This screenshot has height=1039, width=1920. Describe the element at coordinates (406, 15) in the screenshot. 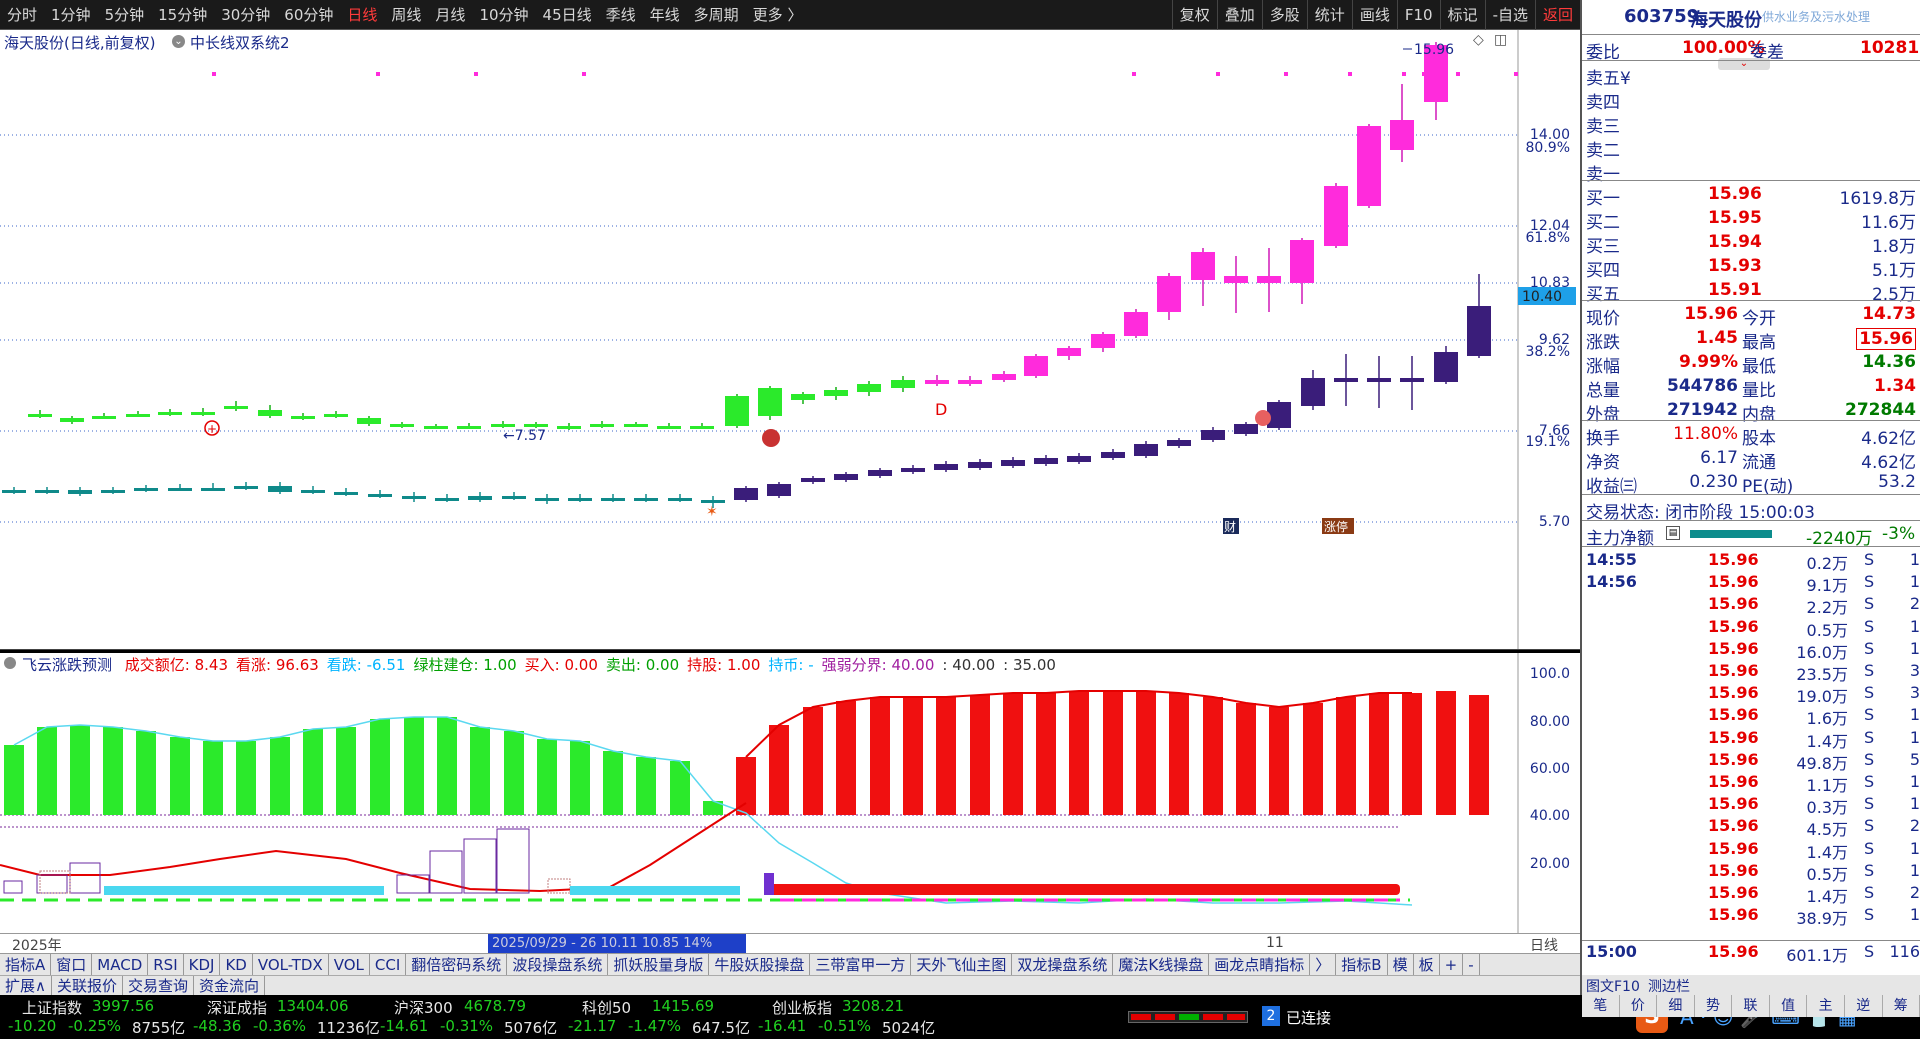

I see `period-tab: 周线` at that location.